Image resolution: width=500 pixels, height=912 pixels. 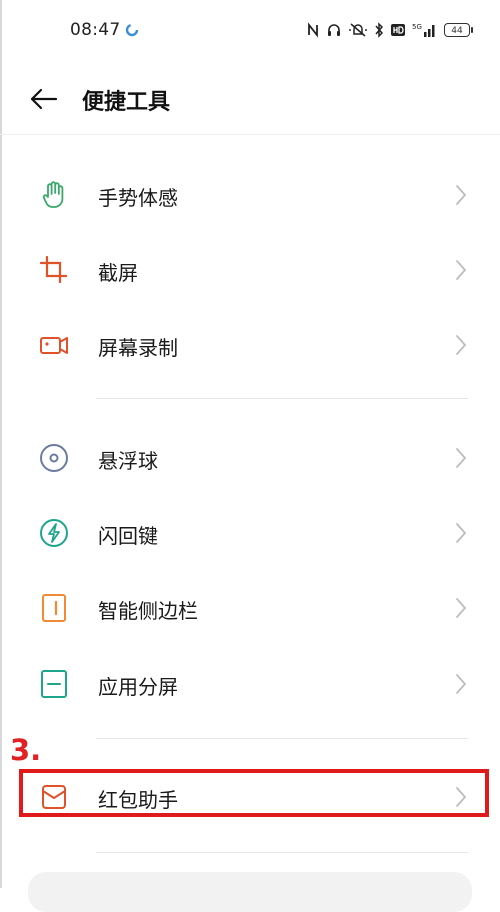 I want to click on smart-sidebar-icon, so click(x=54, y=608).